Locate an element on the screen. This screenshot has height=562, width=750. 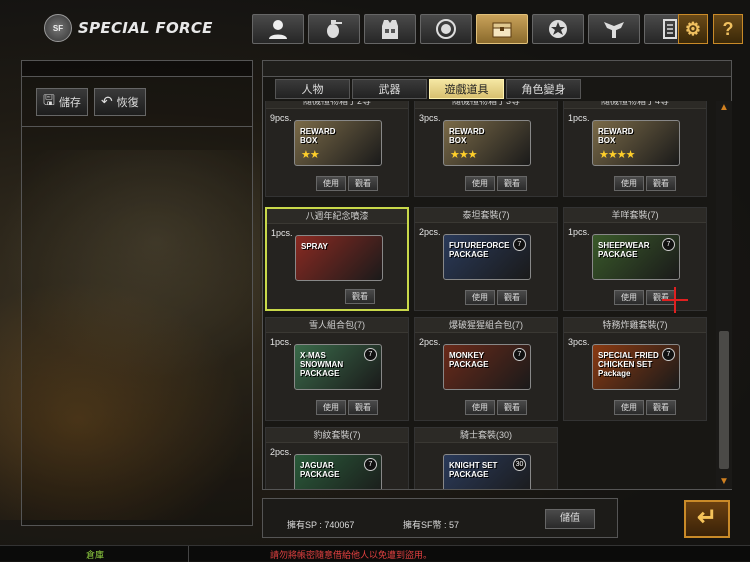
item-title: 隨機禮物箱子2等 is located at coordinates (337, 105).